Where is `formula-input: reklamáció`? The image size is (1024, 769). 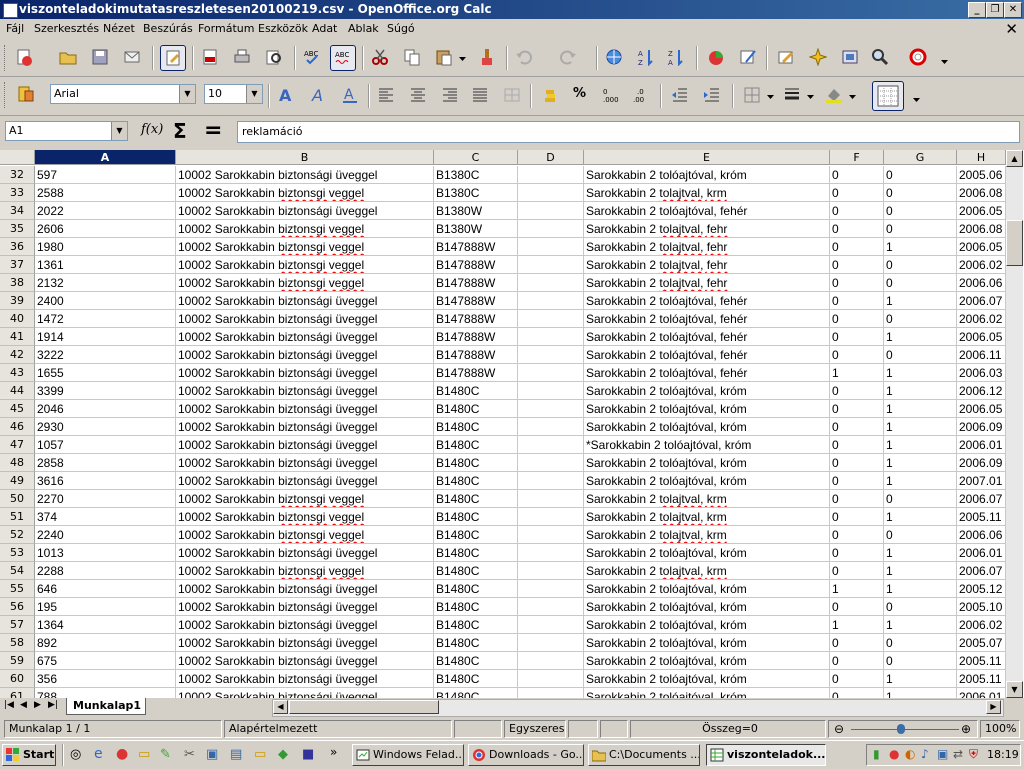 formula-input: reklamáció is located at coordinates (628, 132).